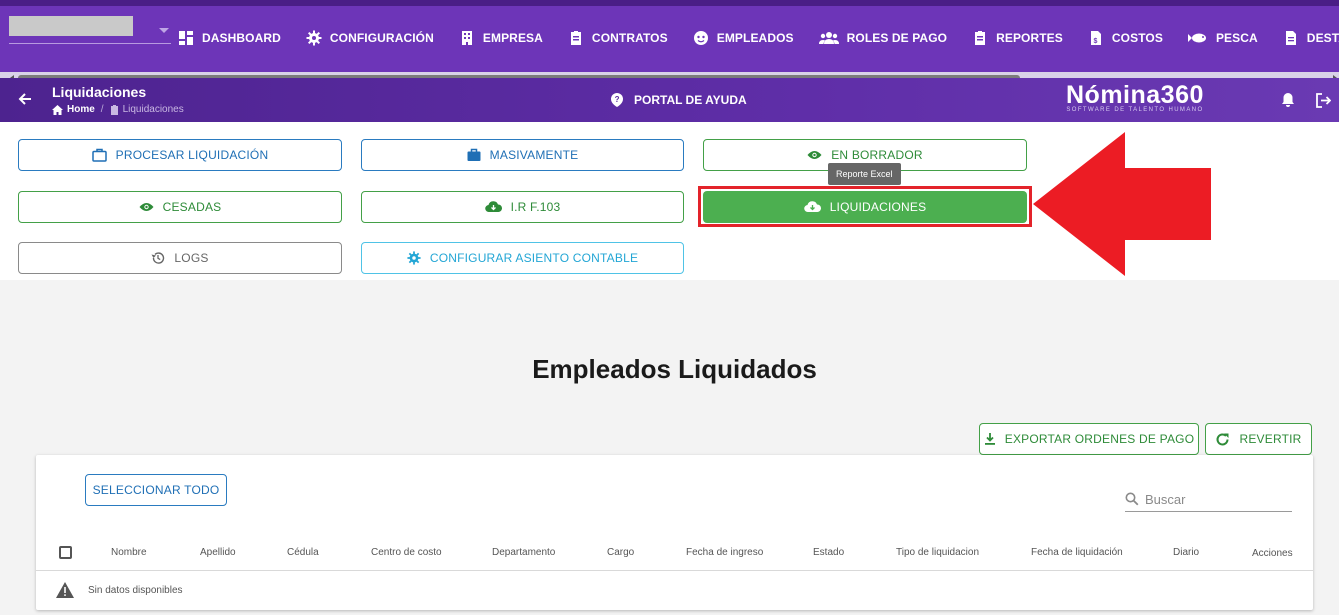  Describe the element at coordinates (629, 38) in the screenshot. I see `nav-item-label: CONTRATOS` at that location.